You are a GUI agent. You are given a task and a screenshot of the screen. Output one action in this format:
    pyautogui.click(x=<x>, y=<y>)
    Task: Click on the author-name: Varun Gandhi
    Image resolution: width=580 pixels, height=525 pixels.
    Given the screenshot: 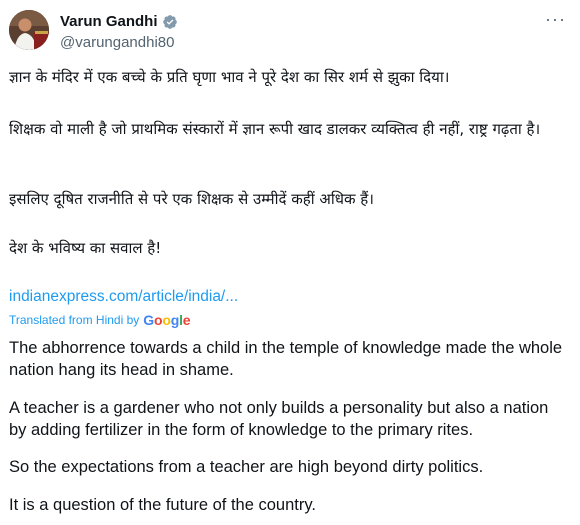 What is the action you would take?
    pyautogui.click(x=109, y=21)
    